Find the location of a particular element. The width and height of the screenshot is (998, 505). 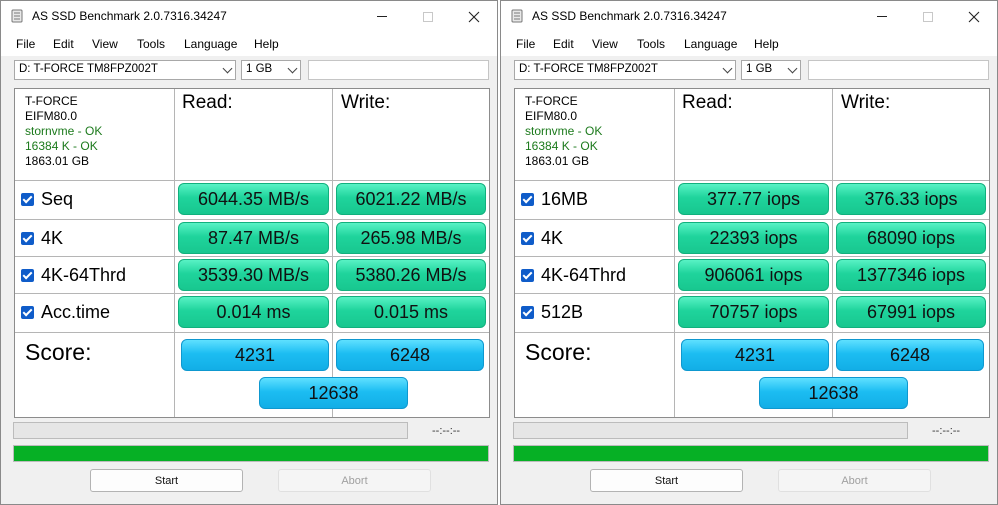

read-result: 87.47 MB/s is located at coordinates (253, 238).